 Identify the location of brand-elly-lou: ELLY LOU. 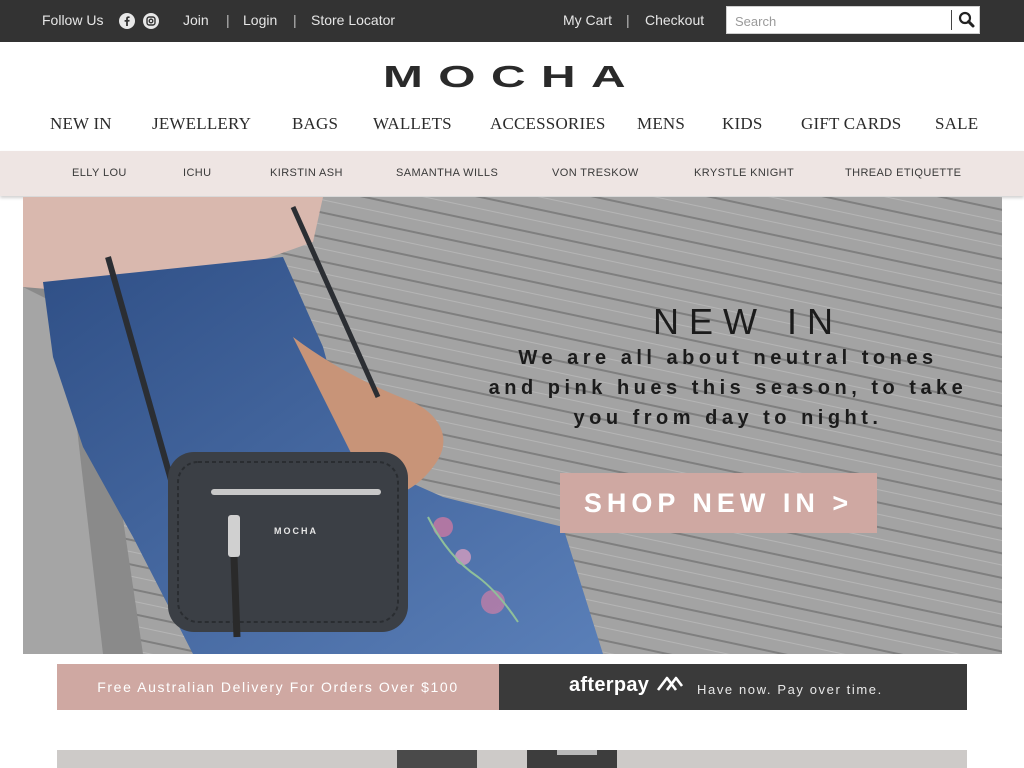
(99, 173).